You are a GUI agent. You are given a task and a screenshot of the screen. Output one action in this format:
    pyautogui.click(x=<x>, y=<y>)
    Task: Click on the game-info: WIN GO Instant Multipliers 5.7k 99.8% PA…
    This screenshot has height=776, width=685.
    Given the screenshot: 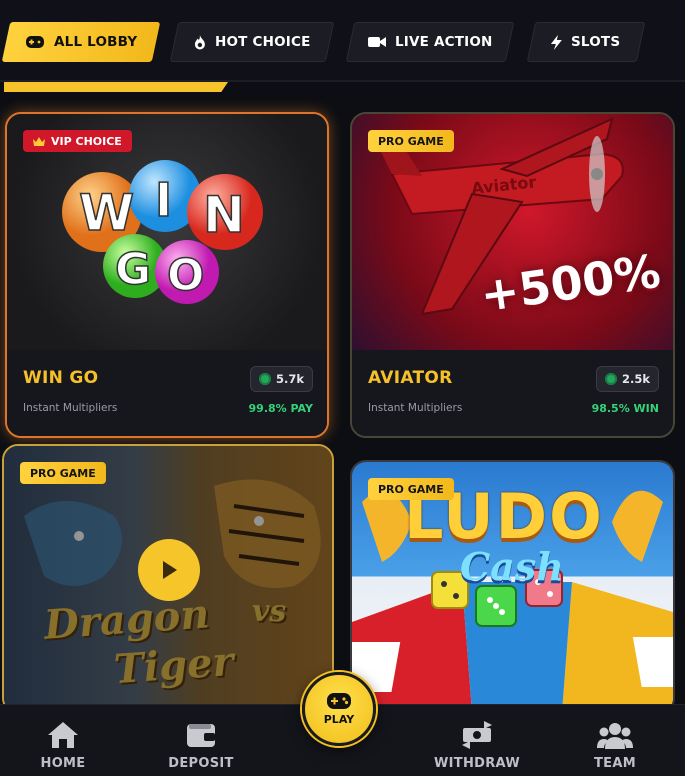 What is the action you would take?
    pyautogui.click(x=167, y=393)
    